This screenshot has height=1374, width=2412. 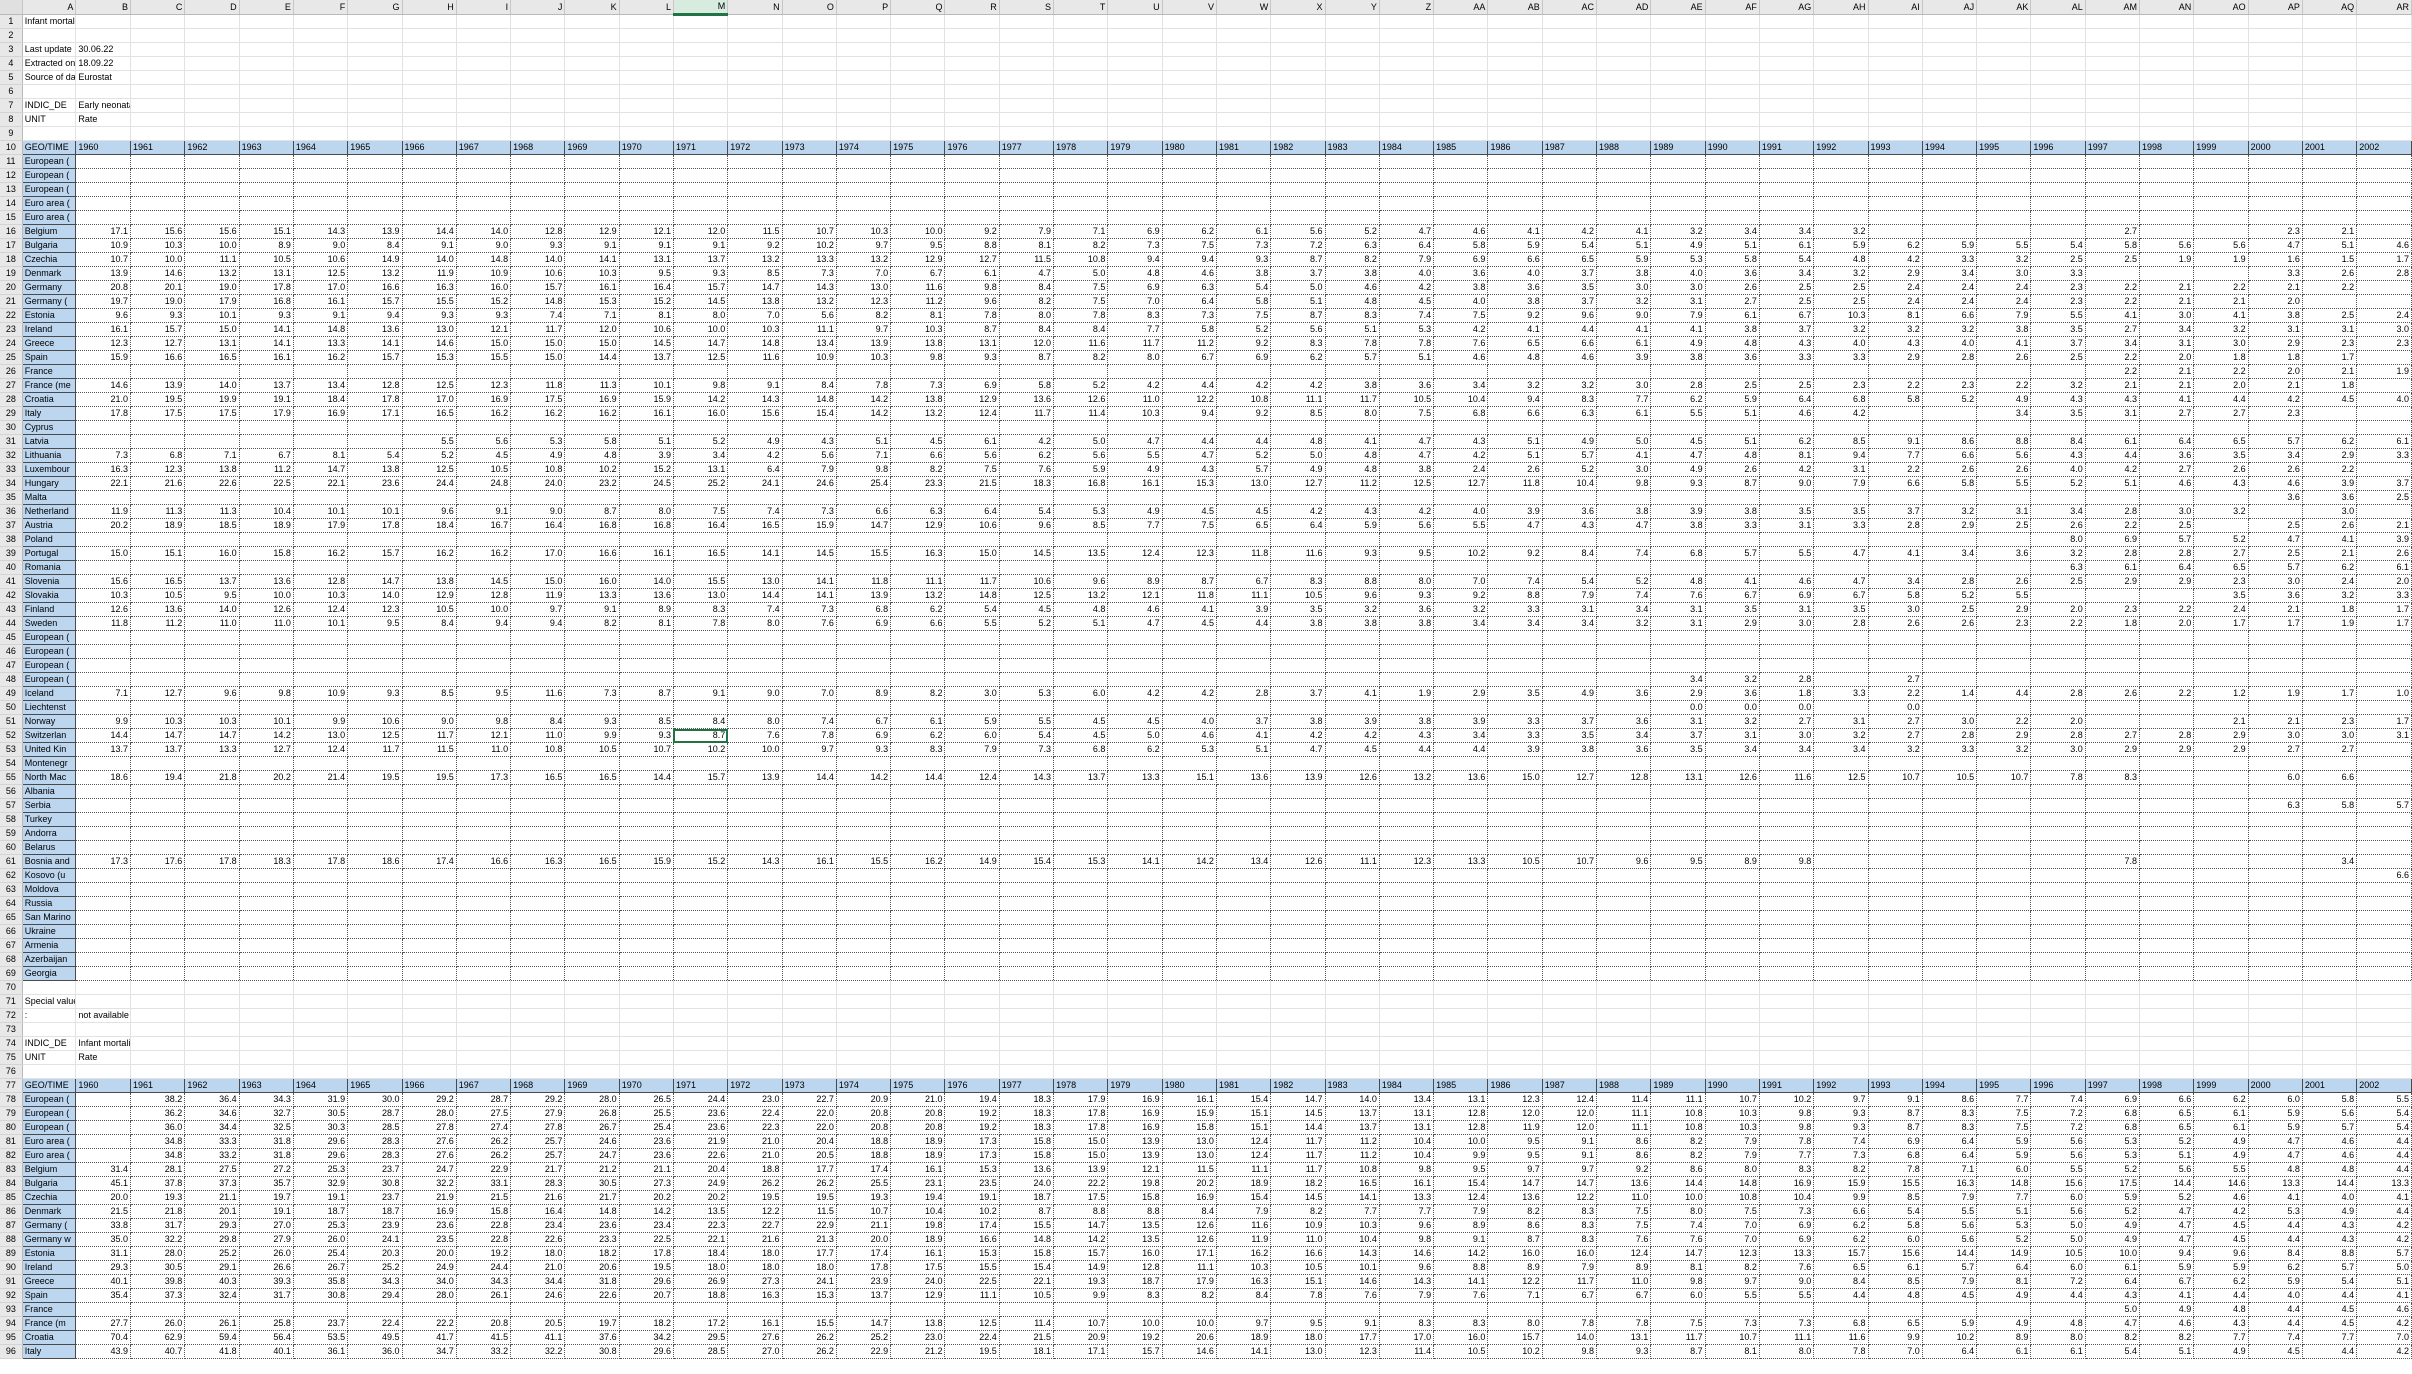 What do you see at coordinates (2384, 399) in the screenshot?
I see `cell: 4.0` at bounding box center [2384, 399].